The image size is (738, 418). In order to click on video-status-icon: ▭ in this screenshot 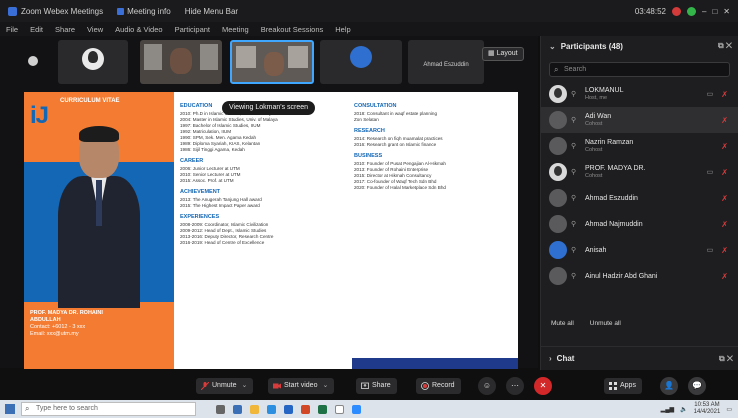, I will do `click(710, 250)`.